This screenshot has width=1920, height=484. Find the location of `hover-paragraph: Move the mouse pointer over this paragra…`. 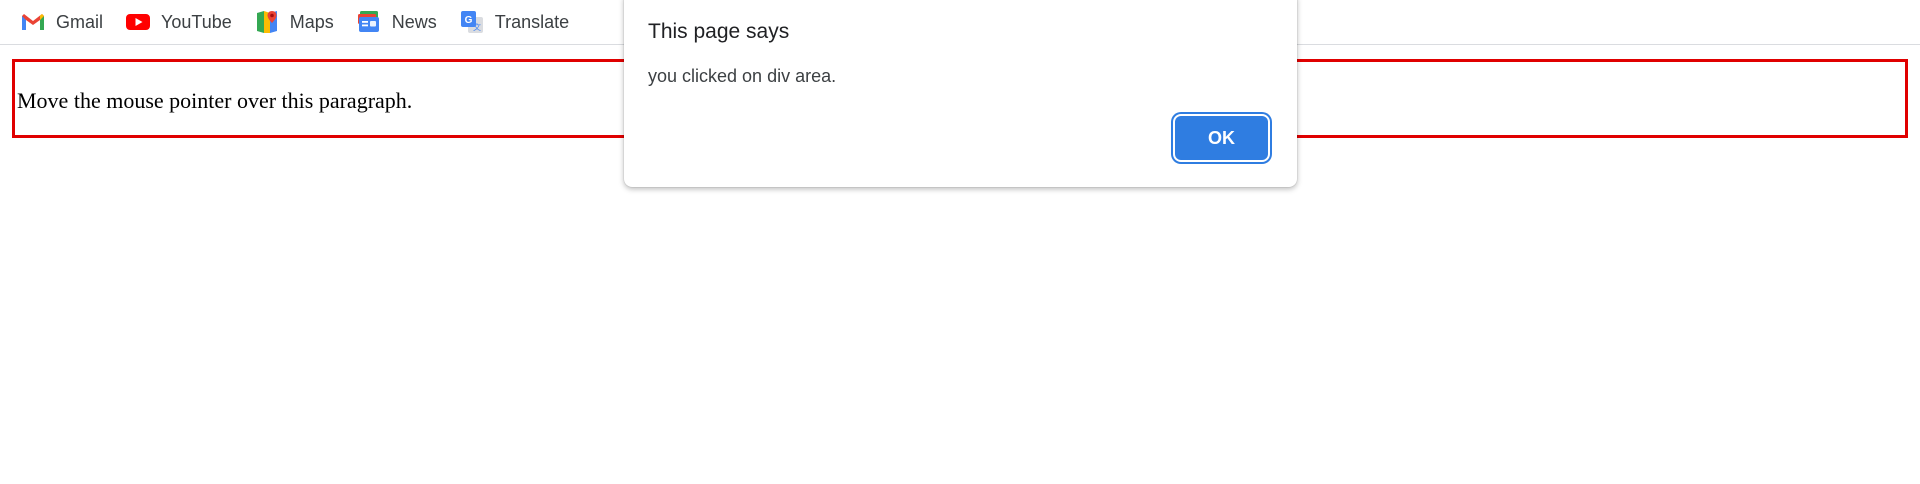

hover-paragraph: Move the mouse pointer over this paragra… is located at coordinates (214, 101).